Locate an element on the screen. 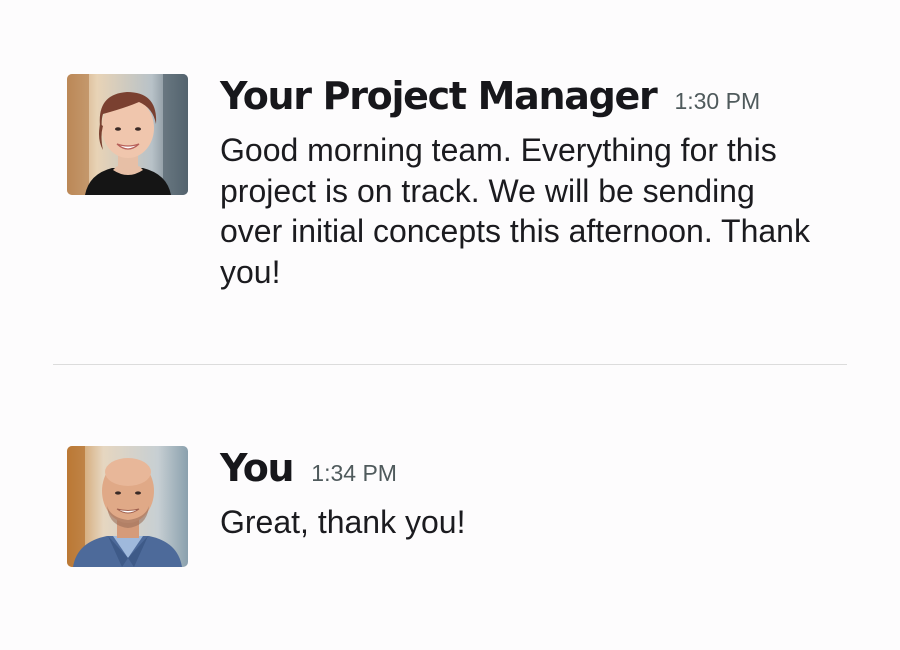 The image size is (900, 650). woman-portrait-avatar is located at coordinates (127, 134).